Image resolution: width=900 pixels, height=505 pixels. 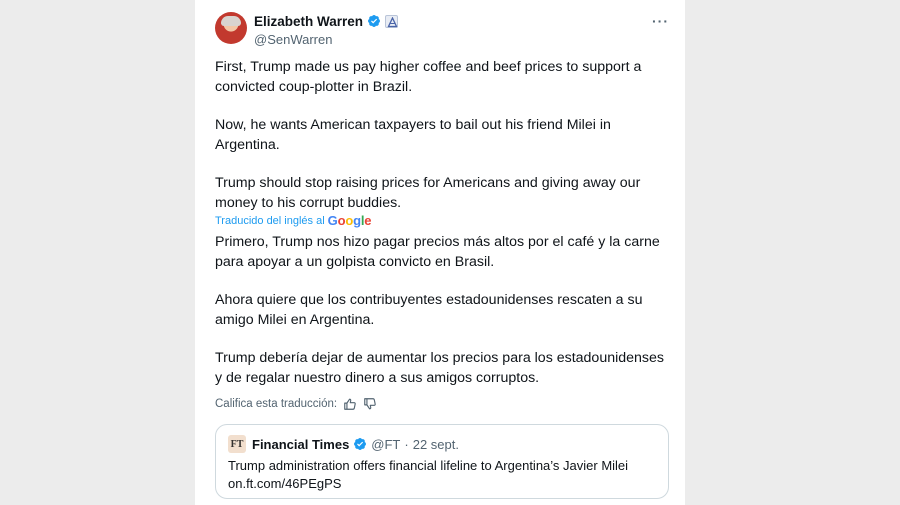 I want to click on author-avatar, so click(x=231, y=28).